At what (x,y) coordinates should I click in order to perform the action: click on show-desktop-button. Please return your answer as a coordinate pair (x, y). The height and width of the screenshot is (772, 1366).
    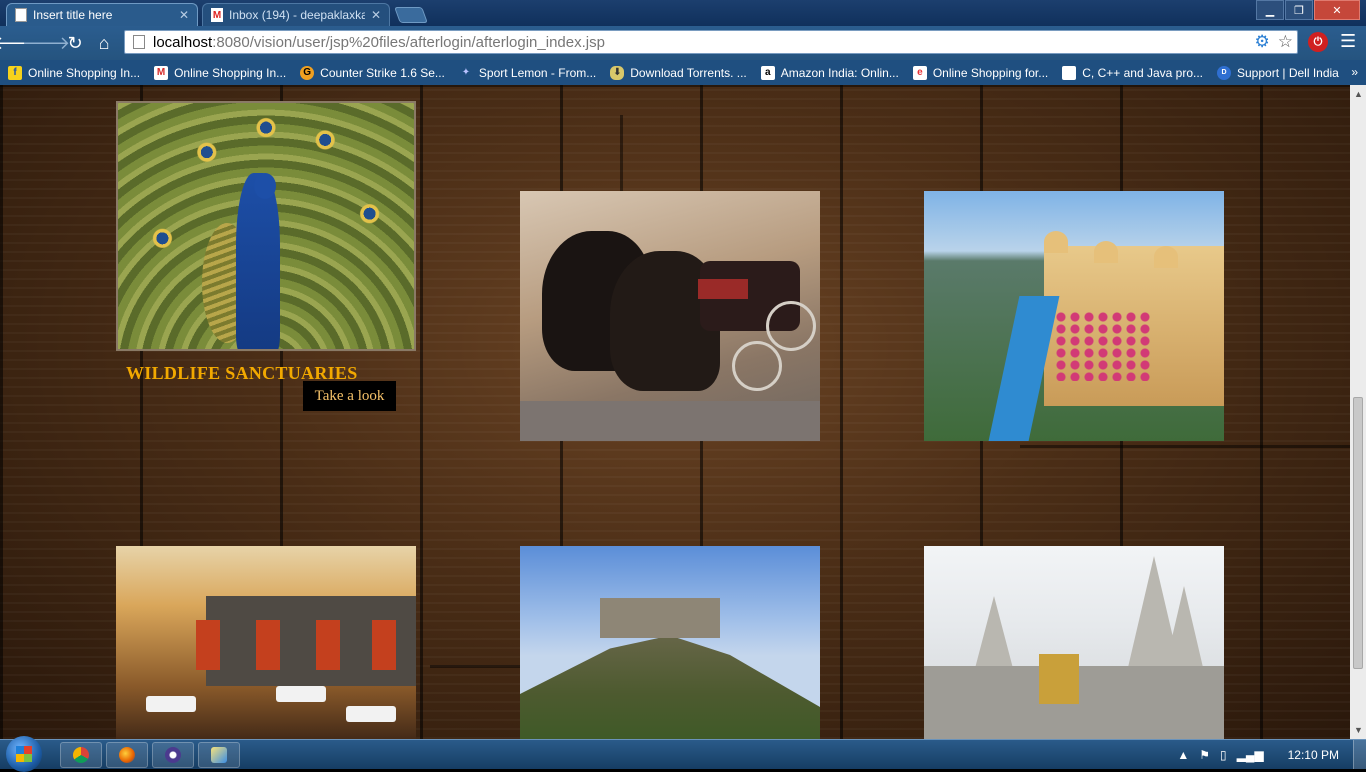
    Looking at the image, I should click on (1359, 754).